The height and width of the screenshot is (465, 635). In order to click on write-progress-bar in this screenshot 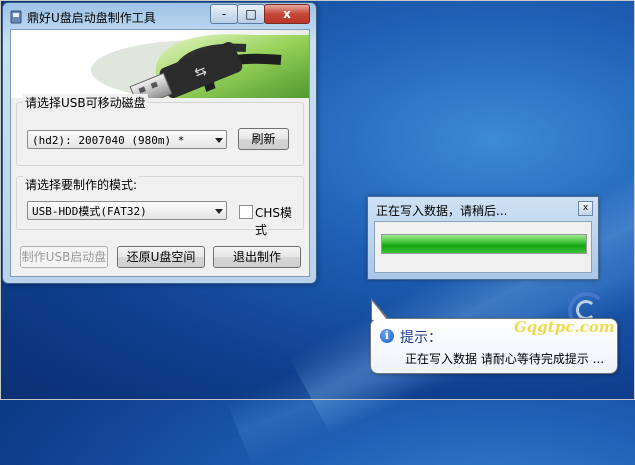, I will do `click(484, 244)`.